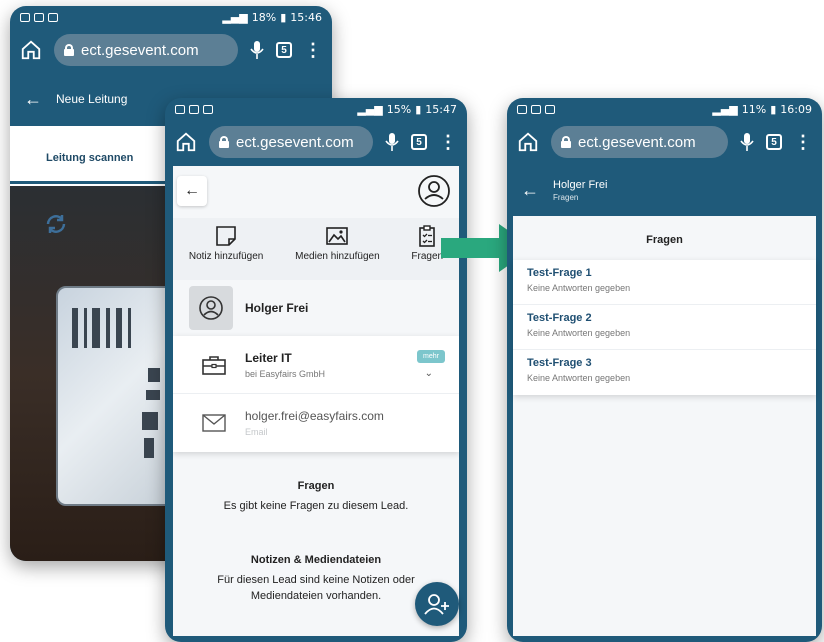 Image resolution: width=824 pixels, height=642 pixels. What do you see at coordinates (796, 109) in the screenshot?
I see `clock: 16:09` at bounding box center [796, 109].